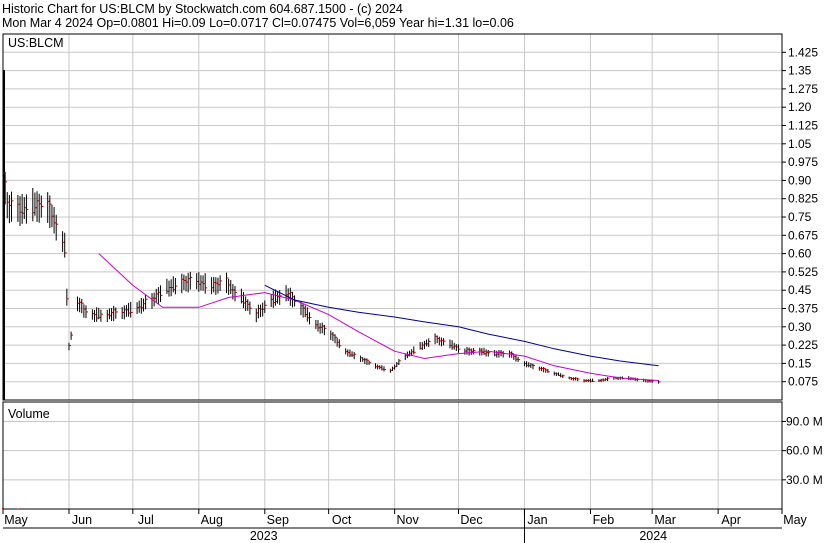 Image resolution: width=830 pixels, height=543 pixels. Describe the element at coordinates (800, 363) in the screenshot. I see `price-tick-label: 0.15` at that location.